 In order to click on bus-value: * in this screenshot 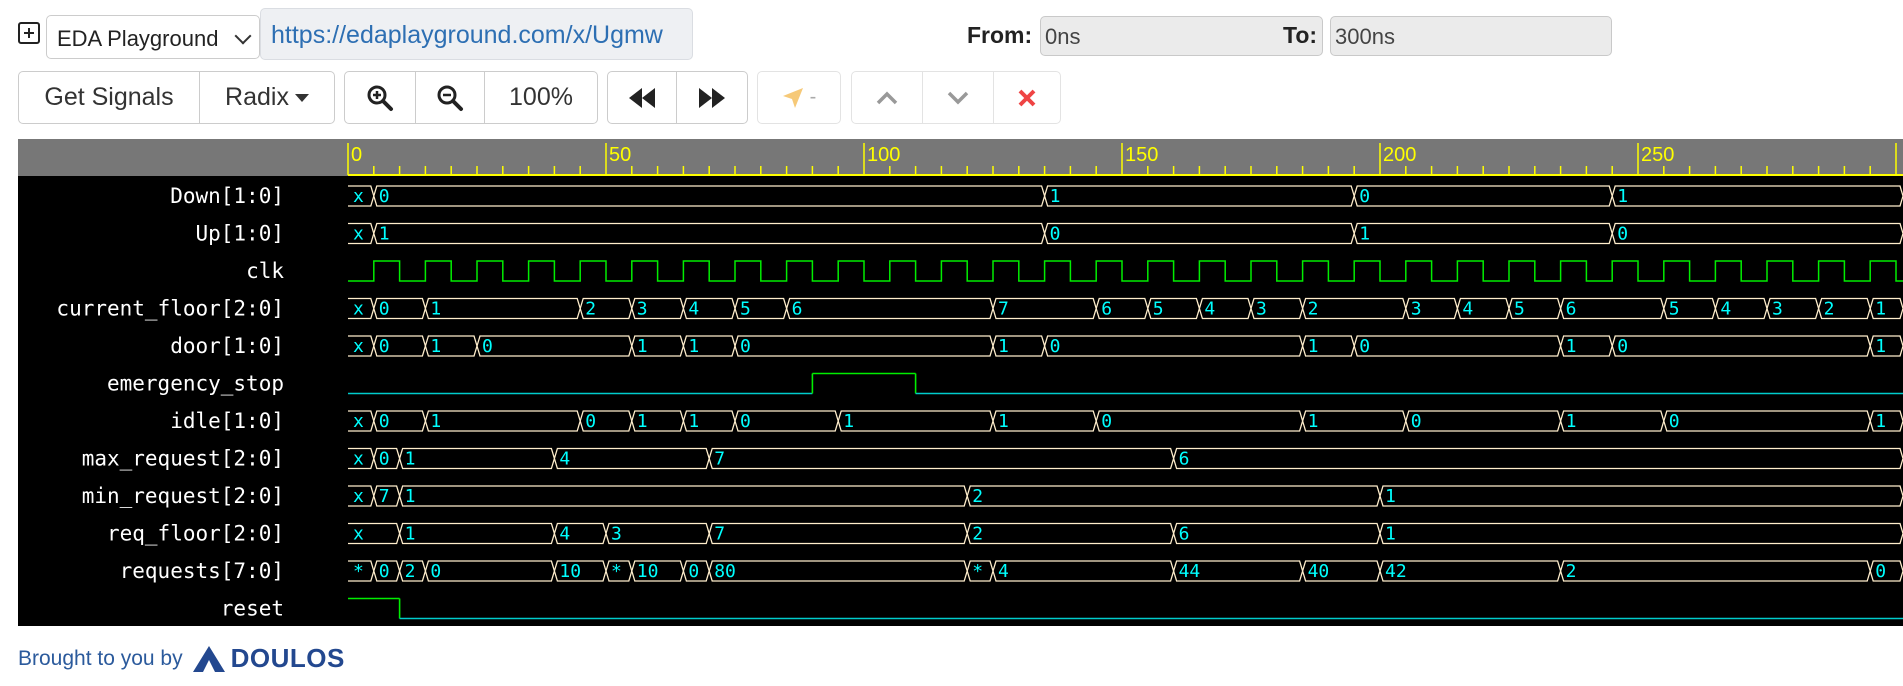, I will do `click(358, 571)`.